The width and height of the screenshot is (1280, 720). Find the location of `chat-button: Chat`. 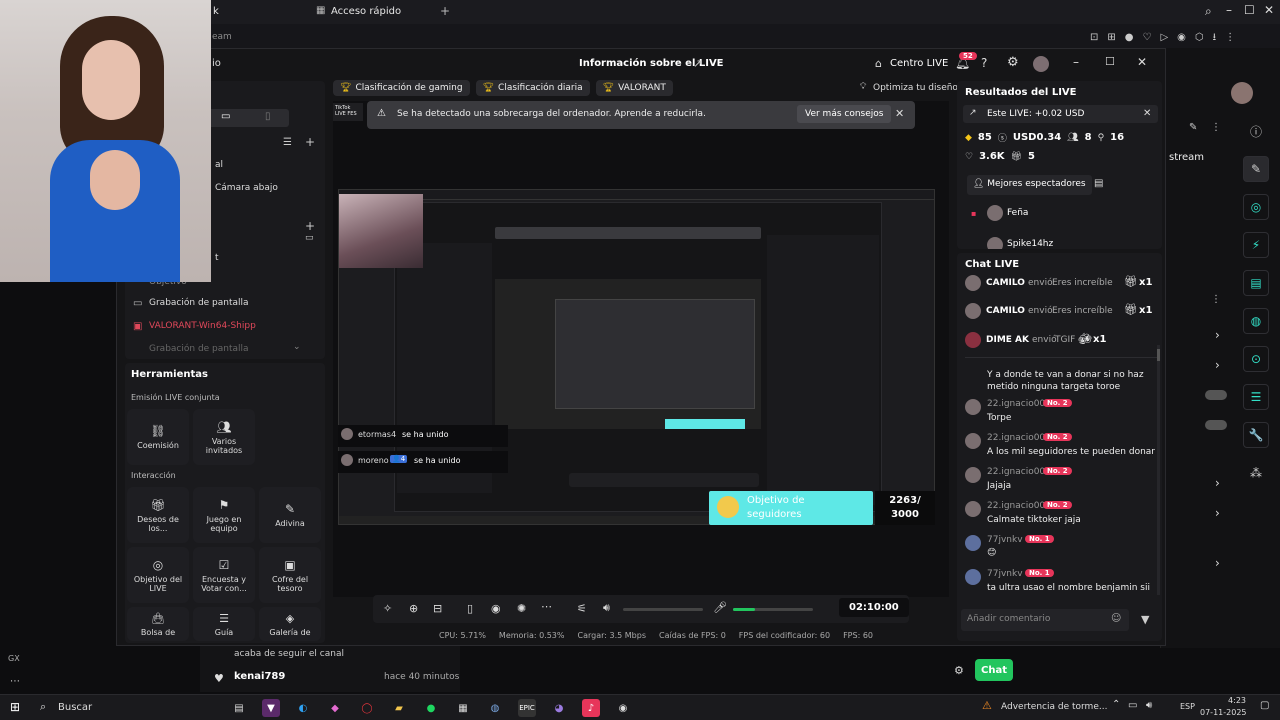

chat-button: Chat is located at coordinates (994, 670).